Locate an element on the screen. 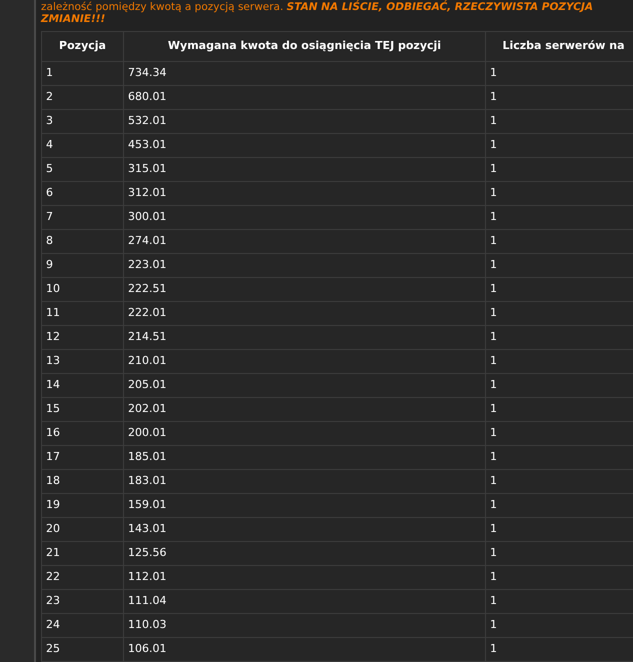 The width and height of the screenshot is (633, 662). table-cell: 734.34 is located at coordinates (305, 74).